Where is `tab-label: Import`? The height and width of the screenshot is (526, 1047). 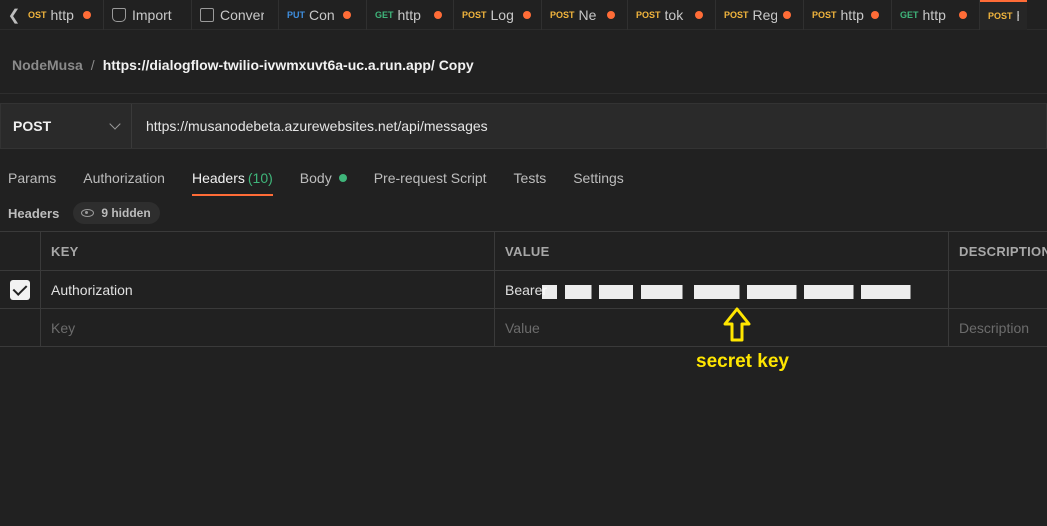
tab-label: Import is located at coordinates (152, 14).